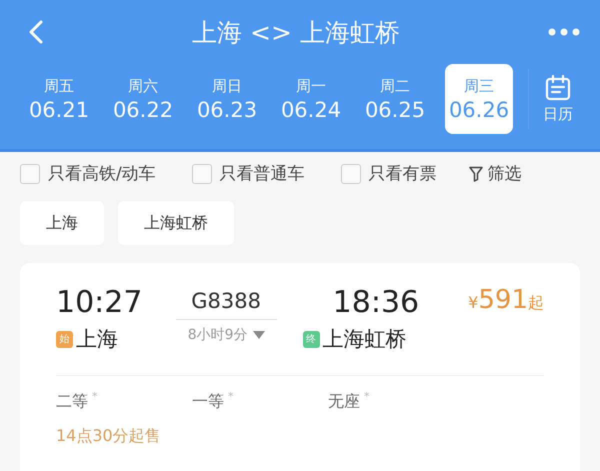 This screenshot has height=471, width=600. What do you see at coordinates (364, 339) in the screenshot?
I see `arrival-station: 上海虹桥` at bounding box center [364, 339].